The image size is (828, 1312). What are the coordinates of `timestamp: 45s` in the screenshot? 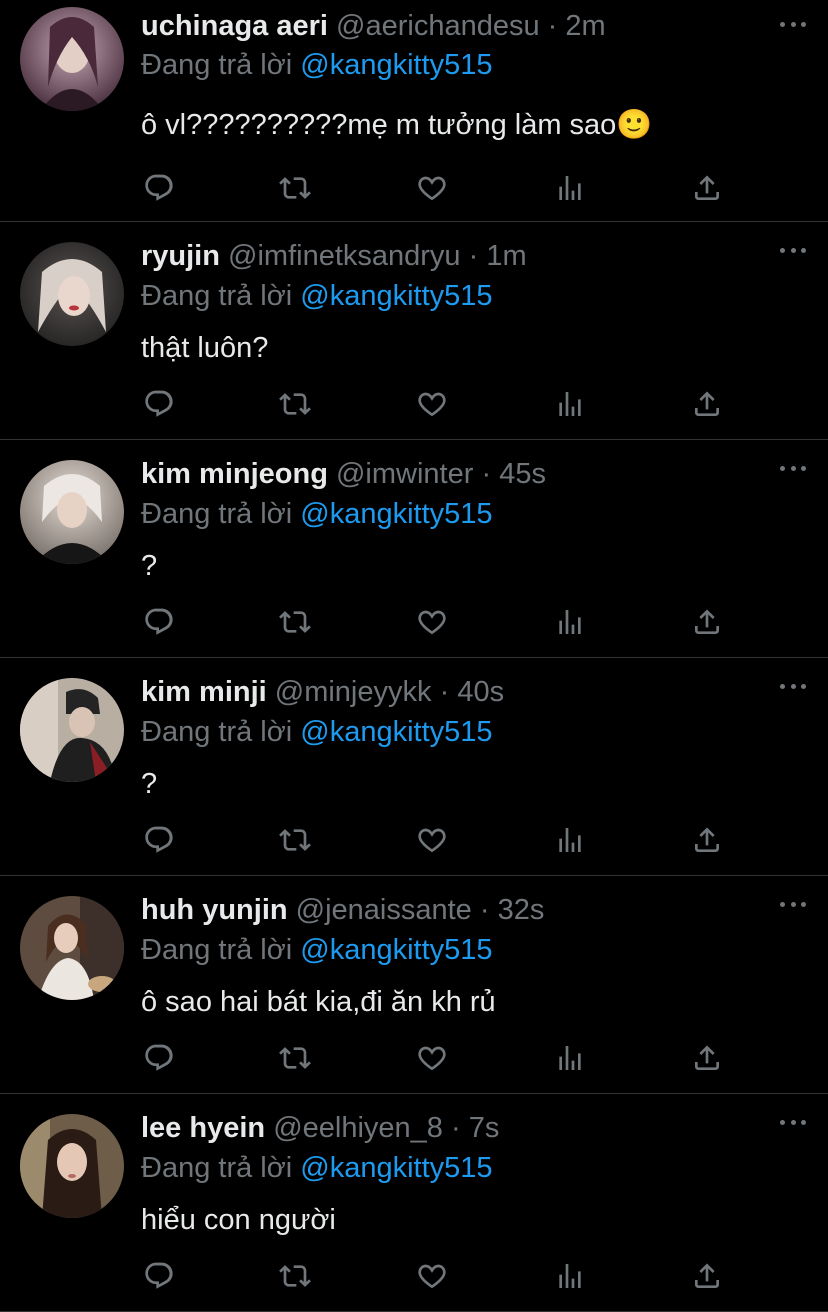 It's located at (522, 474).